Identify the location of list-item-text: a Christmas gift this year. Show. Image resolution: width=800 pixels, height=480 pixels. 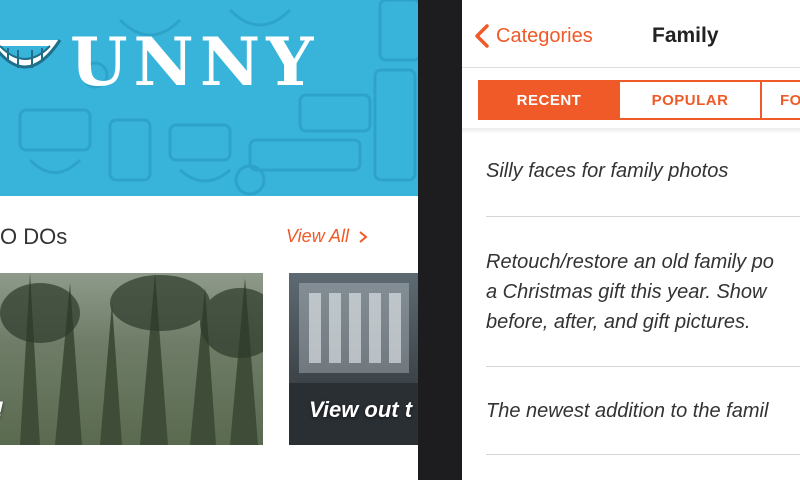
(626, 292).